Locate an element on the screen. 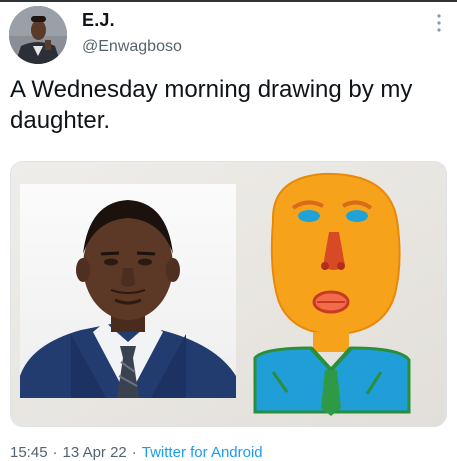 The height and width of the screenshot is (461, 457). top-border is located at coordinates (228, 1).